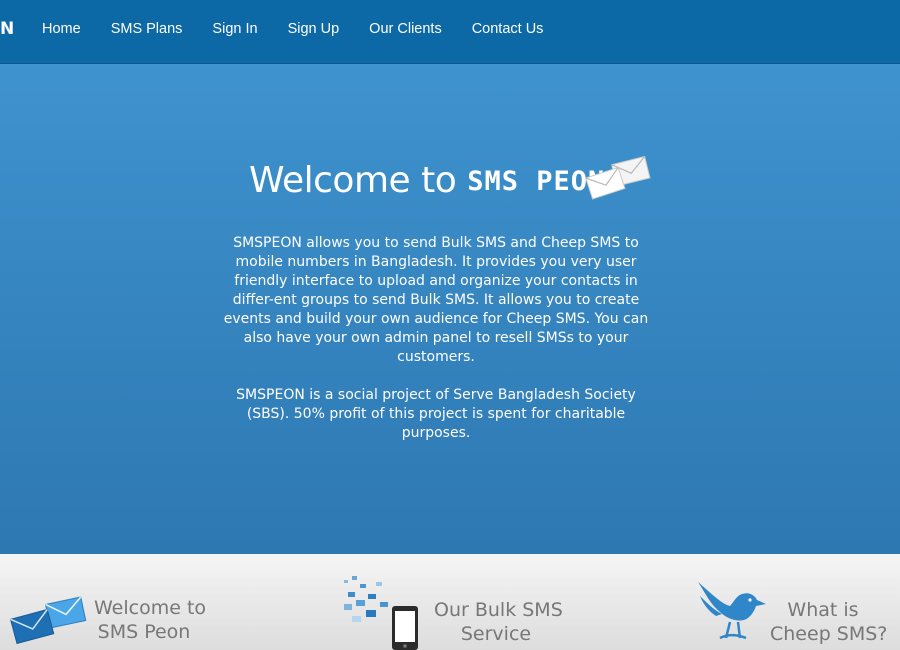  Describe the element at coordinates (314, 29) in the screenshot. I see `nav-sign-up: Sign Up` at that location.